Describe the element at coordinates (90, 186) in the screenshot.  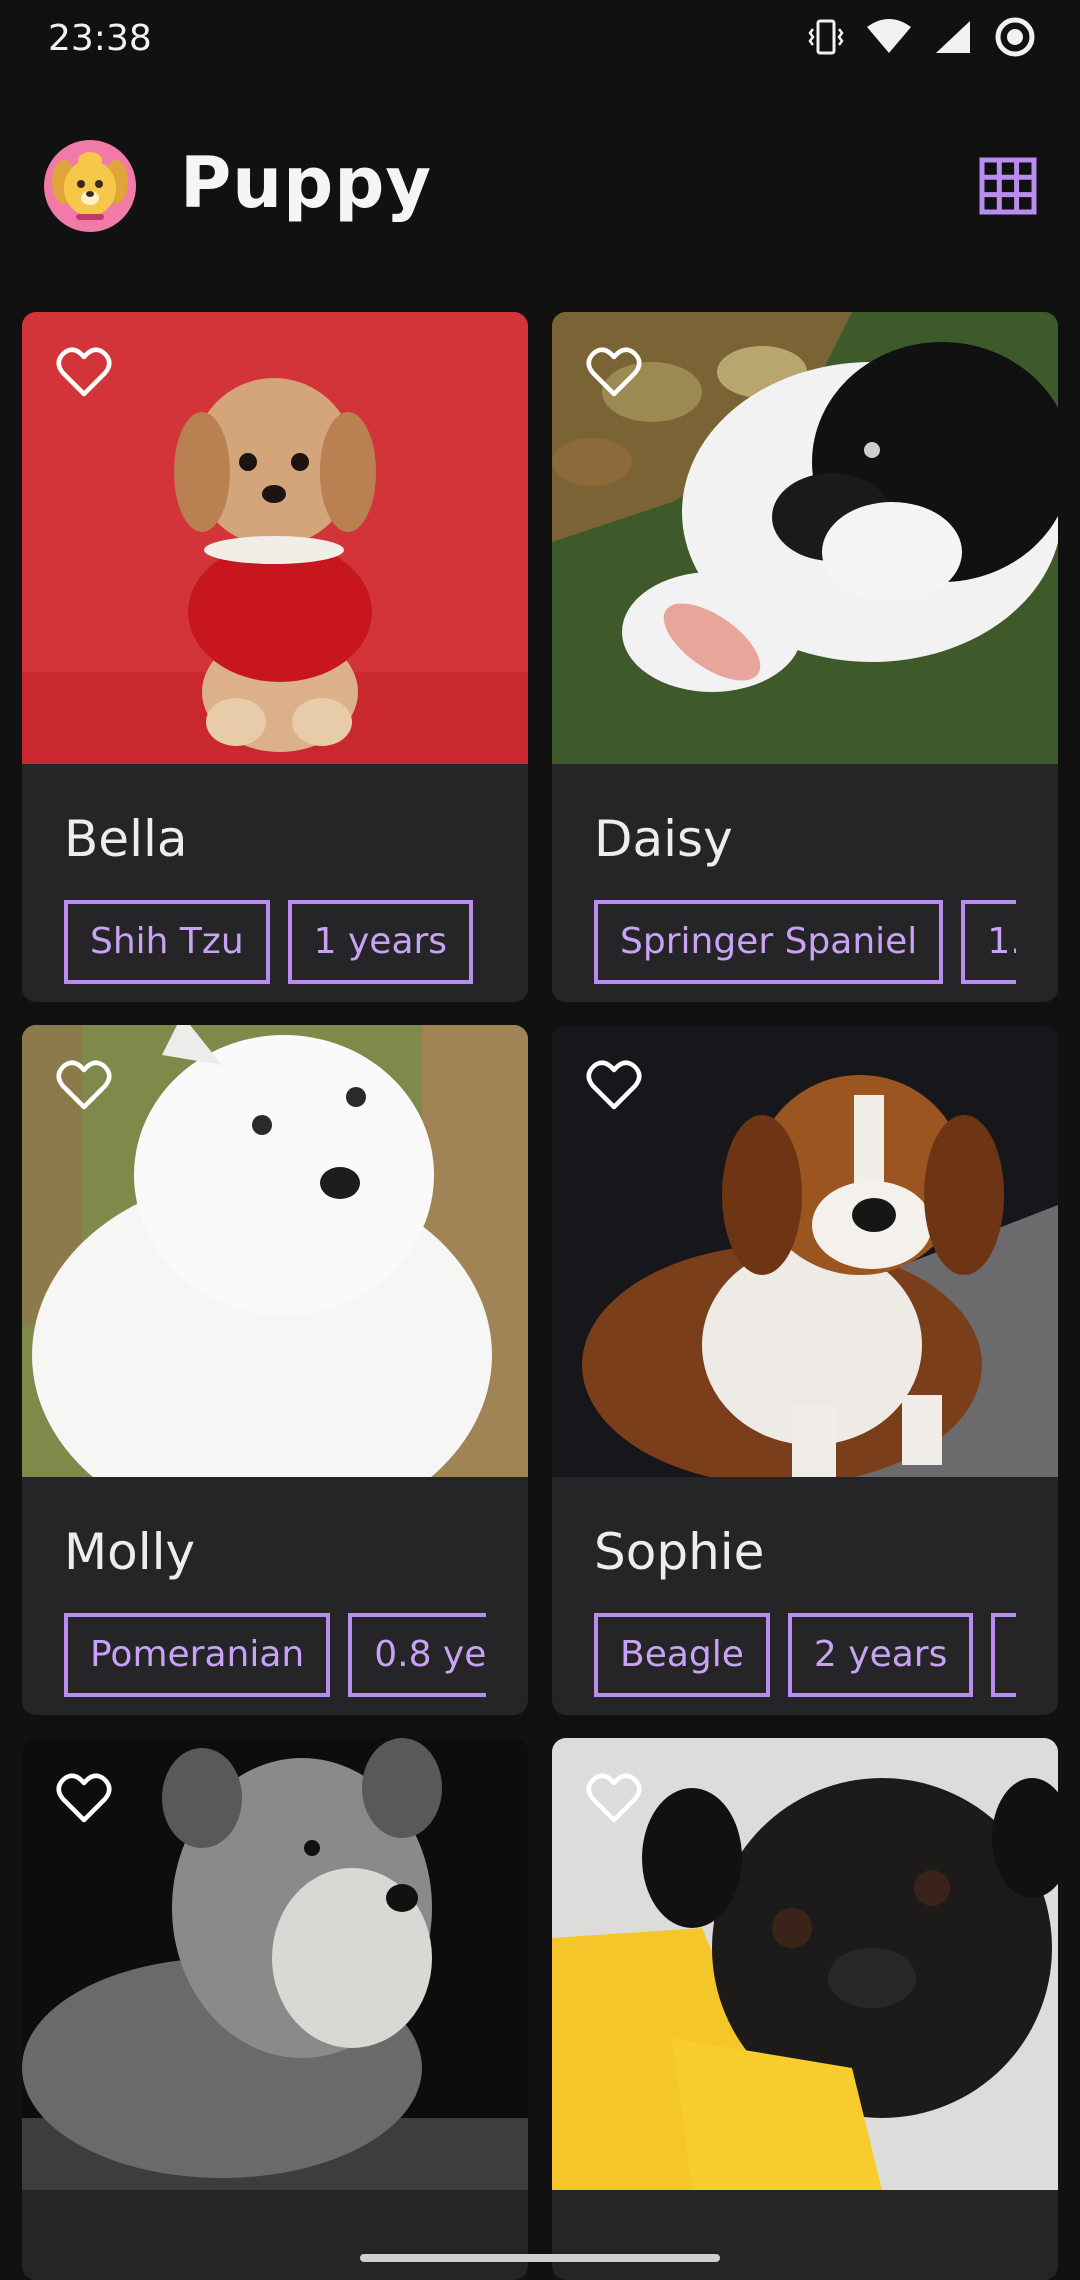
I see `puppy-logo-icon` at that location.